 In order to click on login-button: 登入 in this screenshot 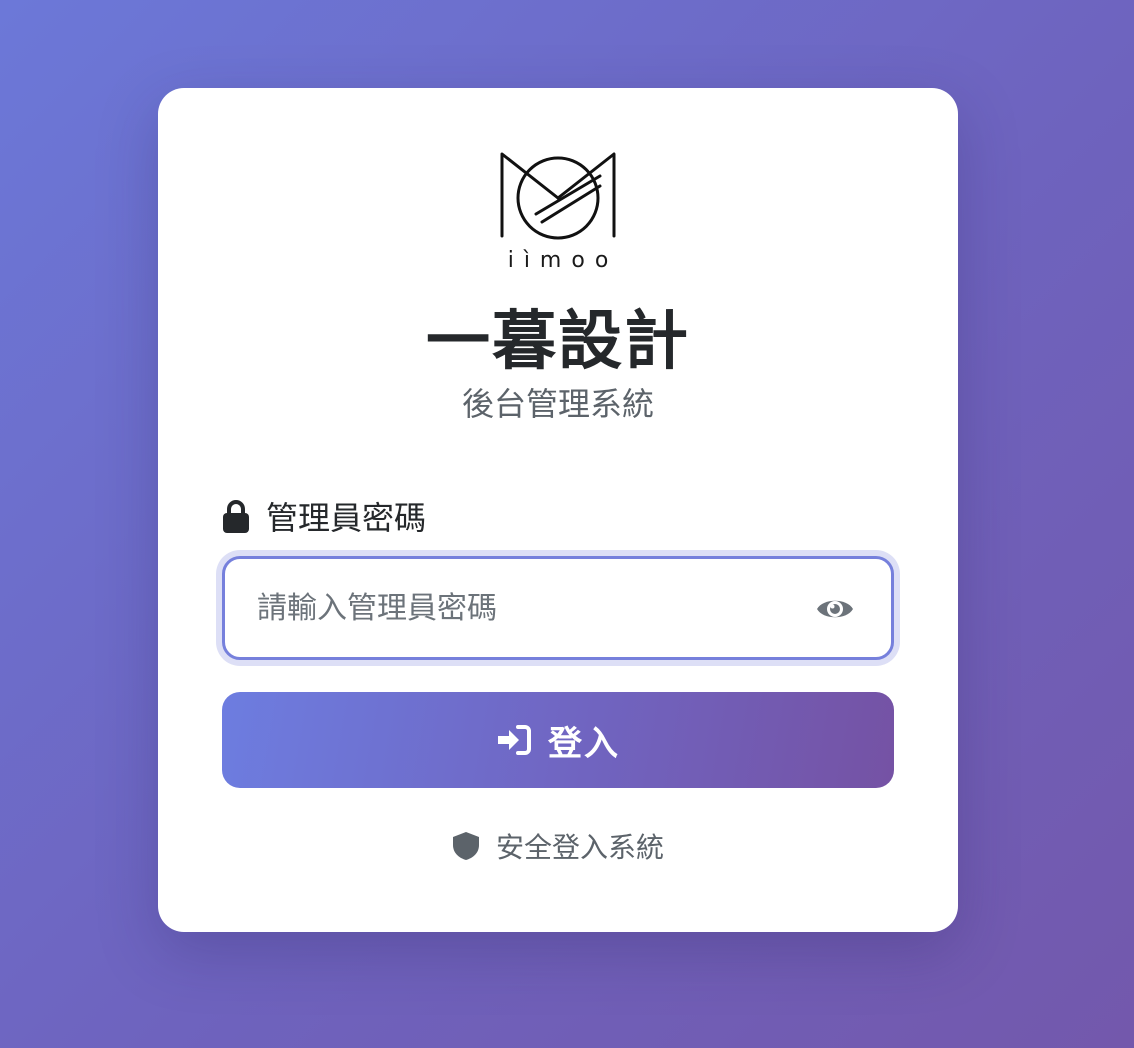, I will do `click(558, 740)`.